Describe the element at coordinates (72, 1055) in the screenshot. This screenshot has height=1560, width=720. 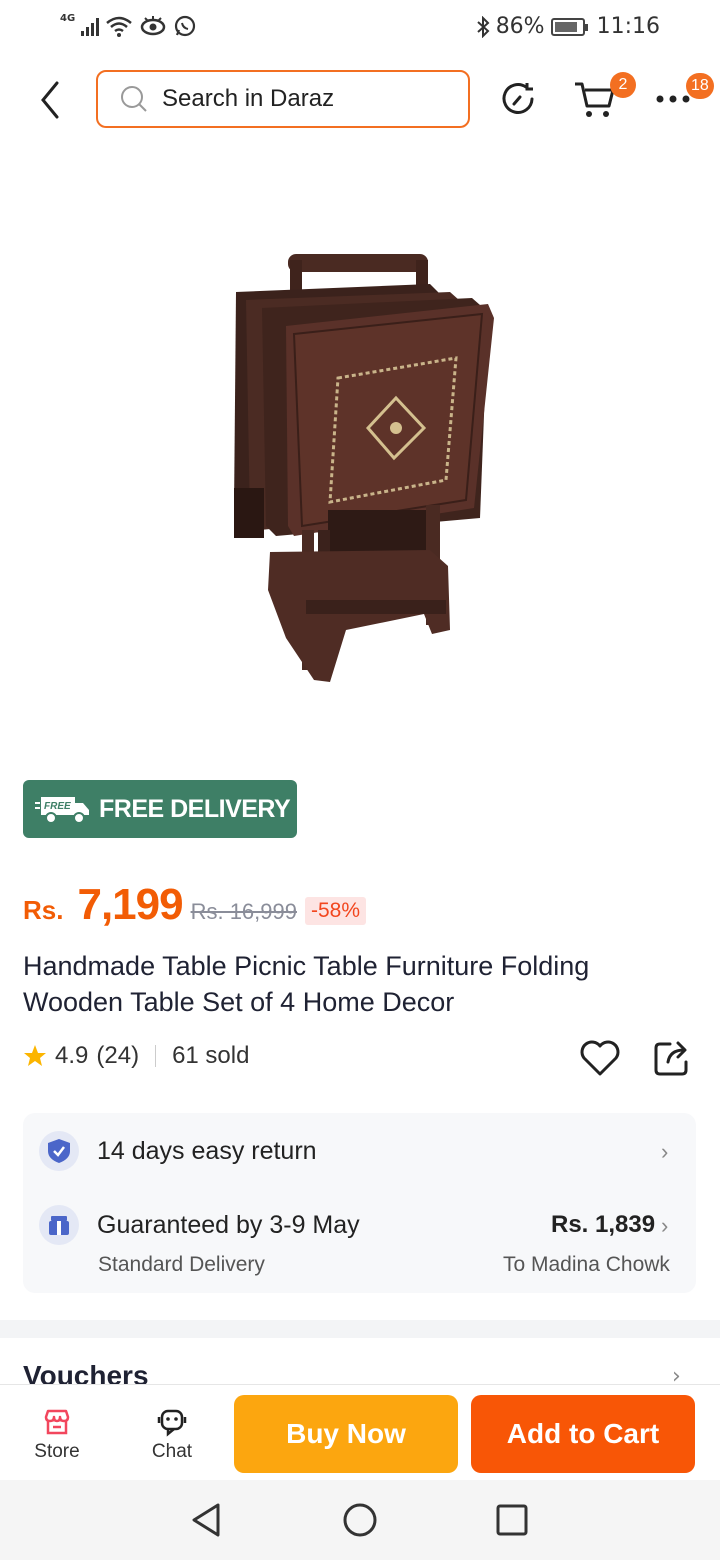
I see `rating-value: 4.9` at that location.